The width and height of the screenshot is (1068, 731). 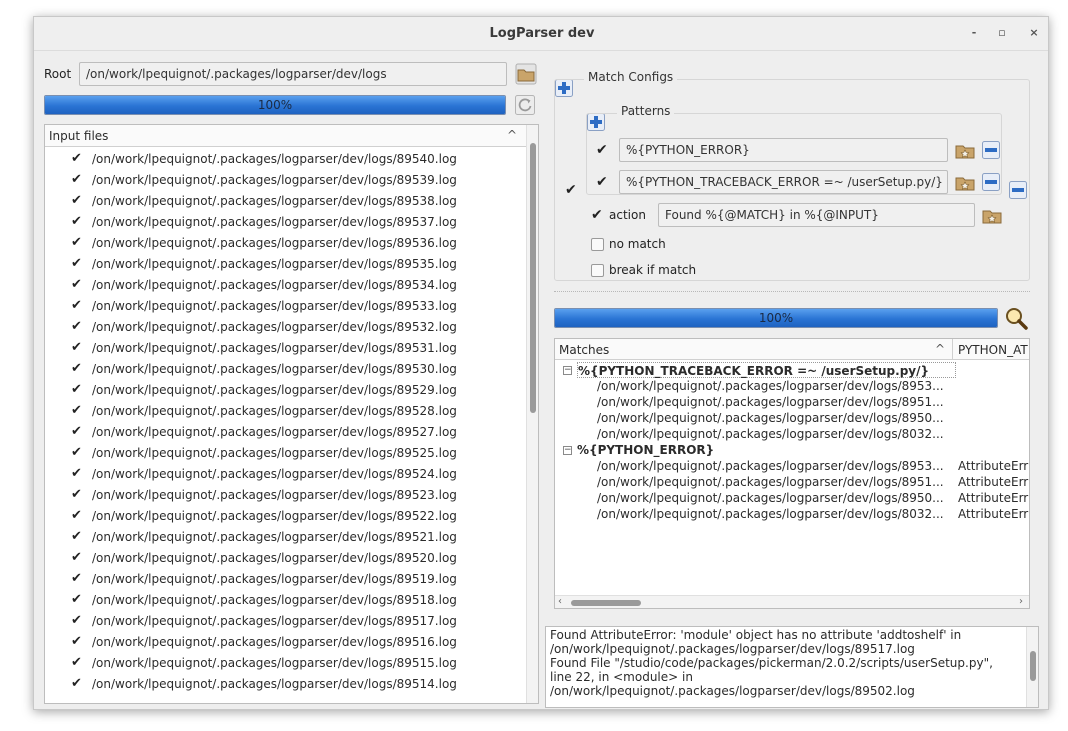 What do you see at coordinates (792, 349) in the screenshot?
I see `matches-header: Matches ^ PYTHON_AT` at bounding box center [792, 349].